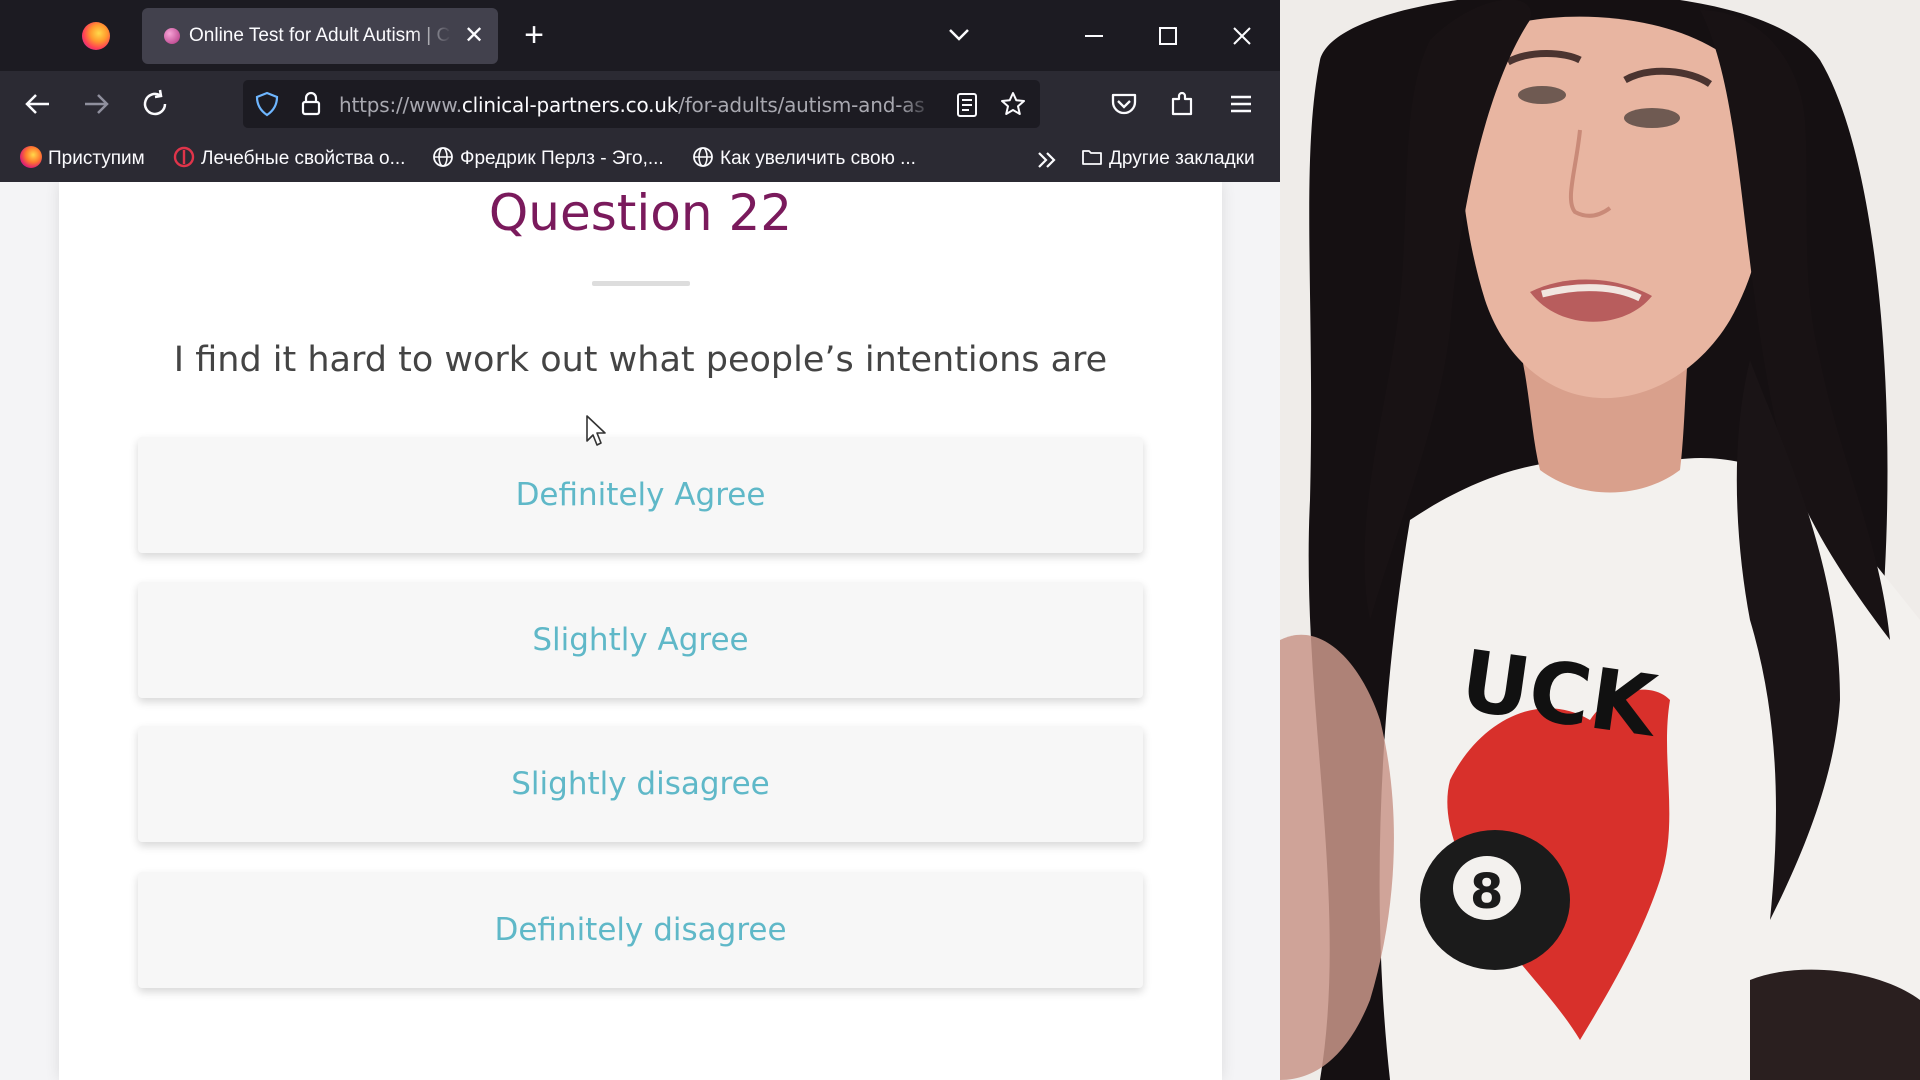  Describe the element at coordinates (311, 104) in the screenshot. I see `lock-icon` at that location.